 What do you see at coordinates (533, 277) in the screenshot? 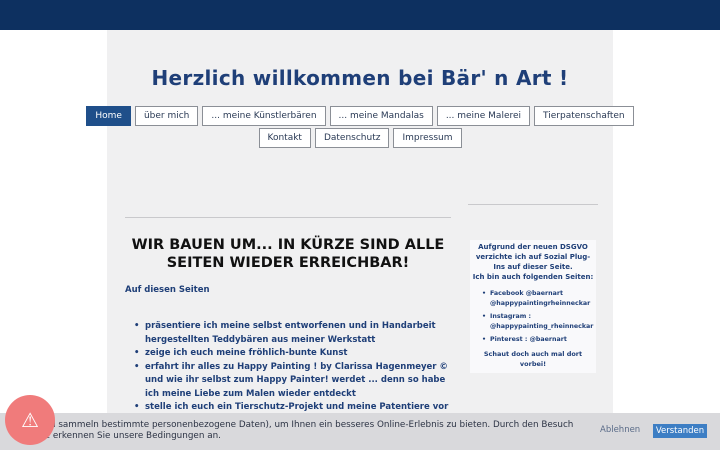
I see `also-on-heading: Ich bin auch folgenden Seiten:` at bounding box center [533, 277].